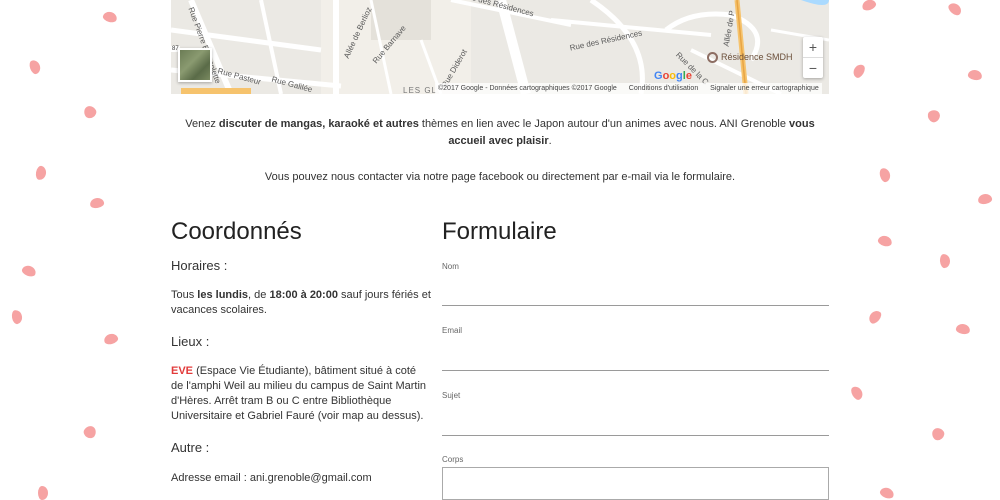 The width and height of the screenshot is (1000, 500). What do you see at coordinates (499, 231) in the screenshot?
I see `form-title: Formulaire` at bounding box center [499, 231].